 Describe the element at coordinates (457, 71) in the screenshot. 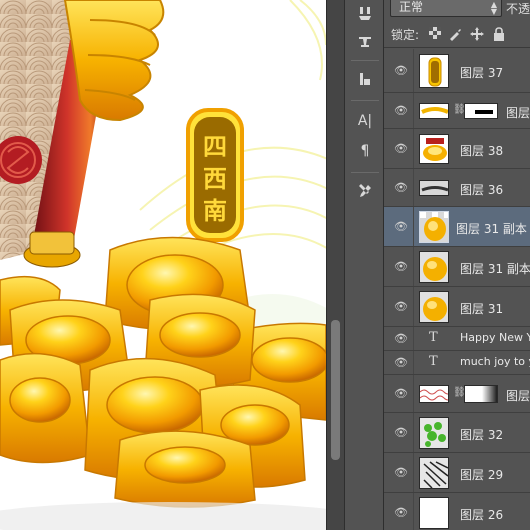

I see `layer-row: 👁 图层 37` at that location.